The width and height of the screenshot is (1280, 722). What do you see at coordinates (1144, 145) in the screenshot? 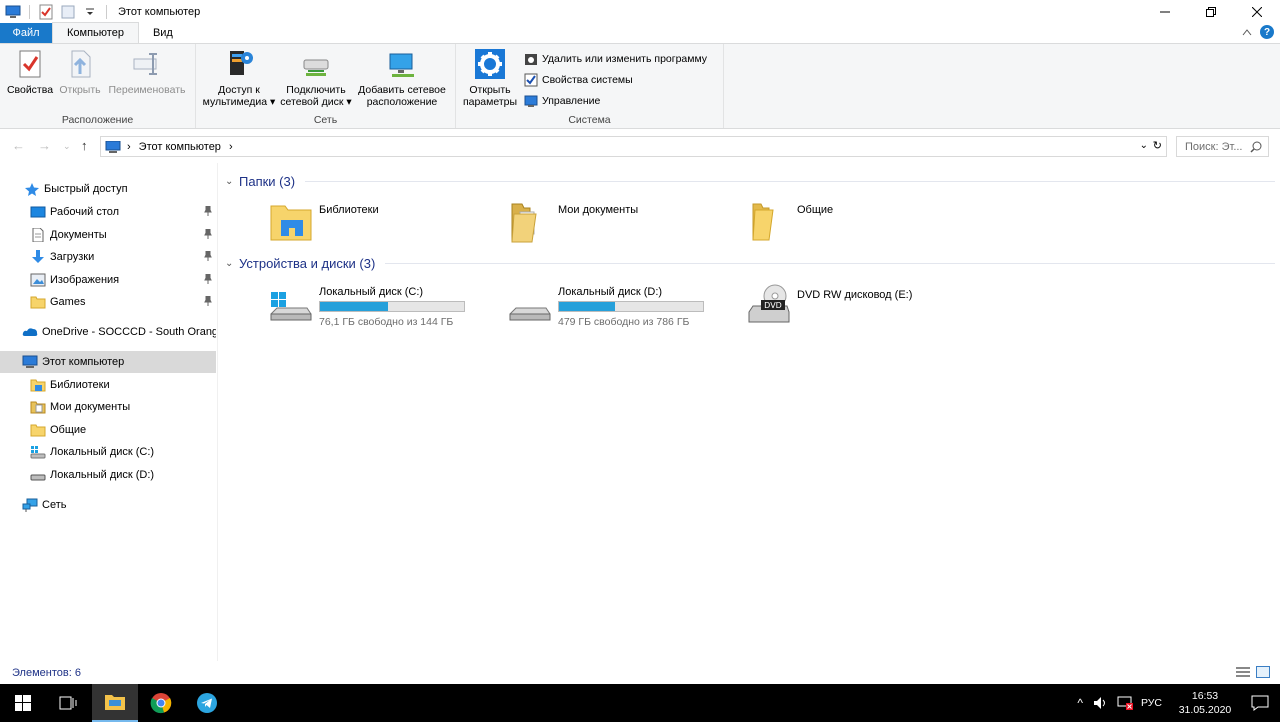
I see `address-dropdown-icon: ⌄` at bounding box center [1144, 145].